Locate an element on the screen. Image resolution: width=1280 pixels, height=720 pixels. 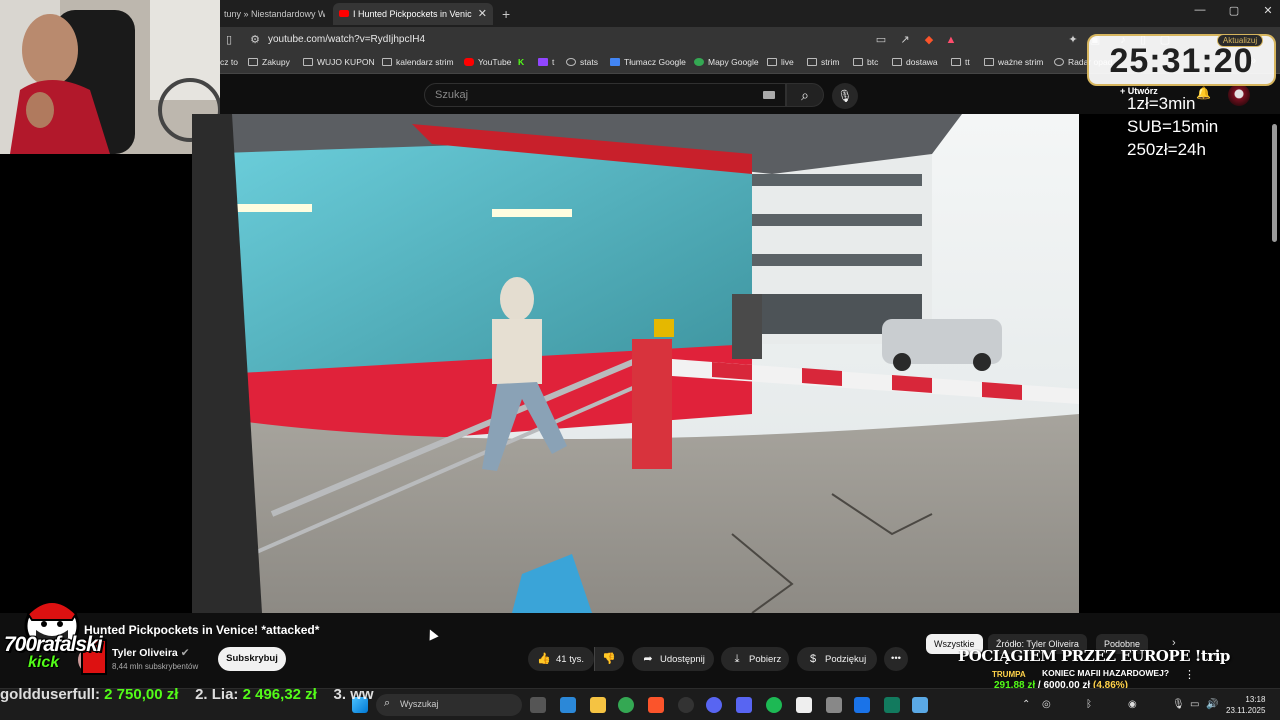
ticker-name: 2. Lia: is located at coordinates (217, 694).